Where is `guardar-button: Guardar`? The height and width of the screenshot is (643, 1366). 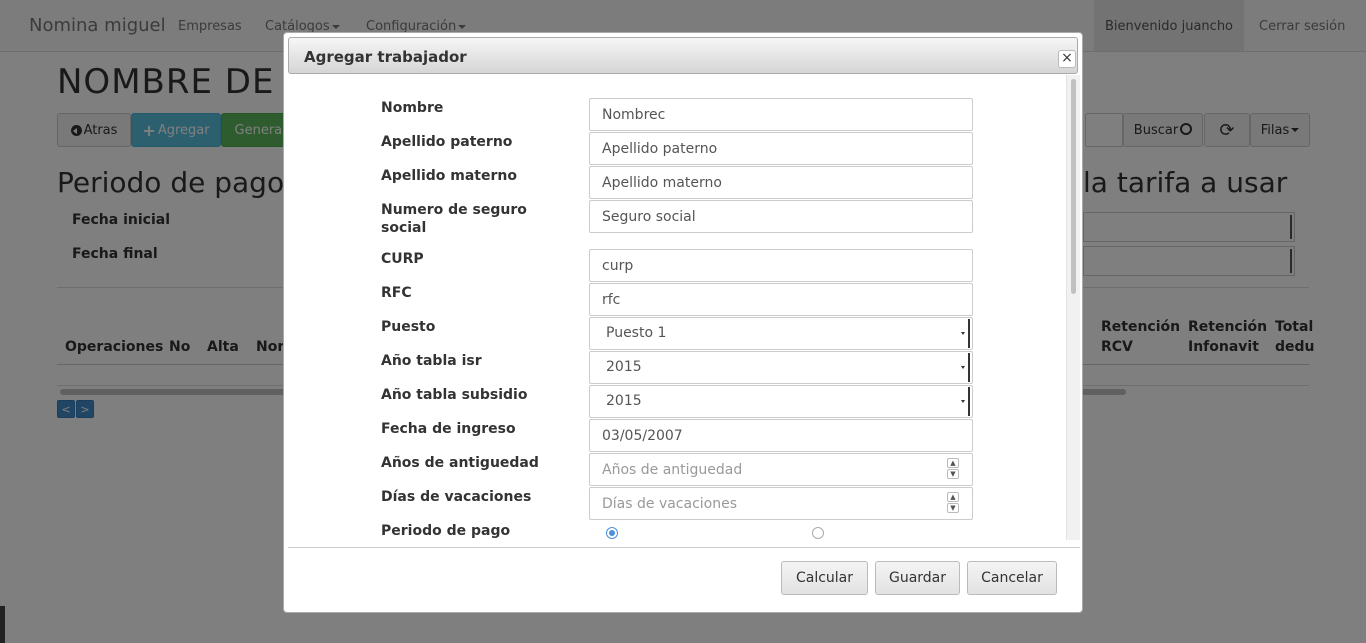 guardar-button: Guardar is located at coordinates (917, 578).